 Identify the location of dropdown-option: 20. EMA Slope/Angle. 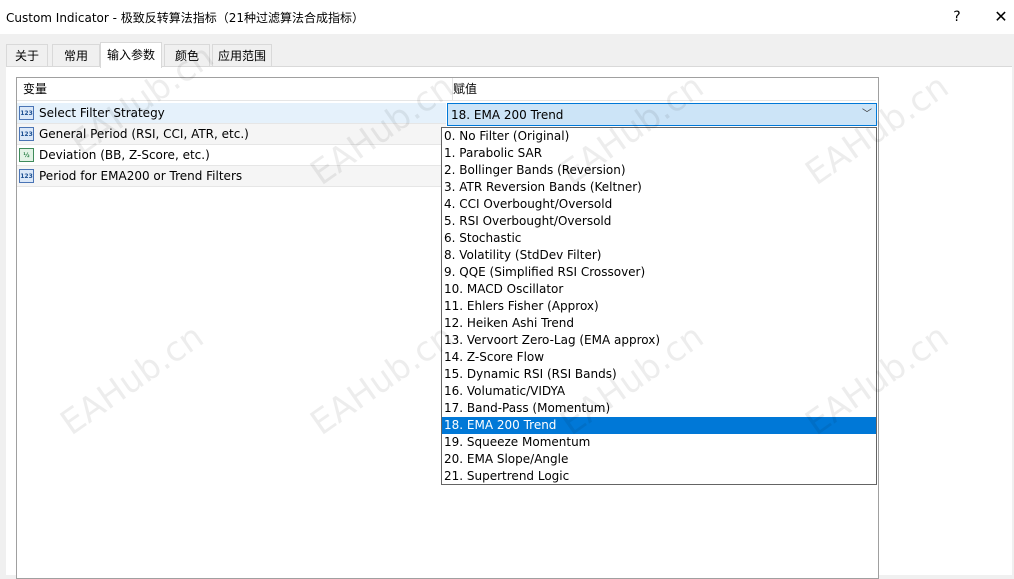
(659, 459).